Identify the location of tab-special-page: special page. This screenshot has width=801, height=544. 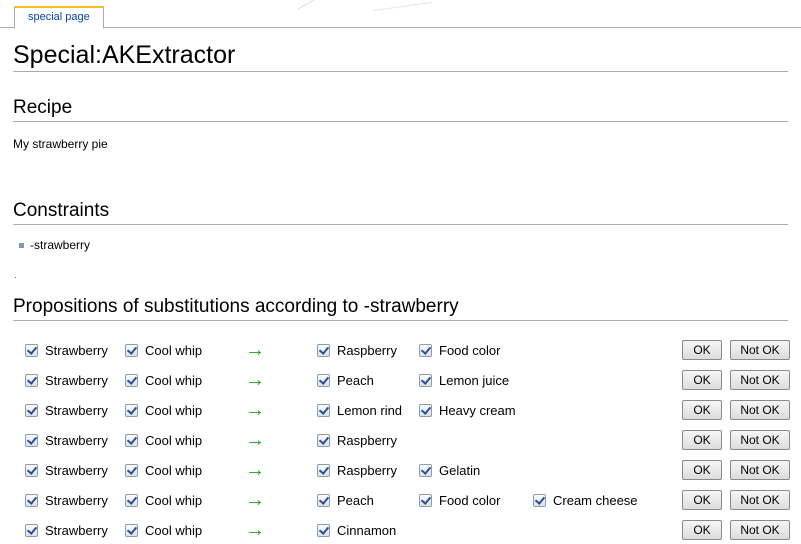
(59, 17).